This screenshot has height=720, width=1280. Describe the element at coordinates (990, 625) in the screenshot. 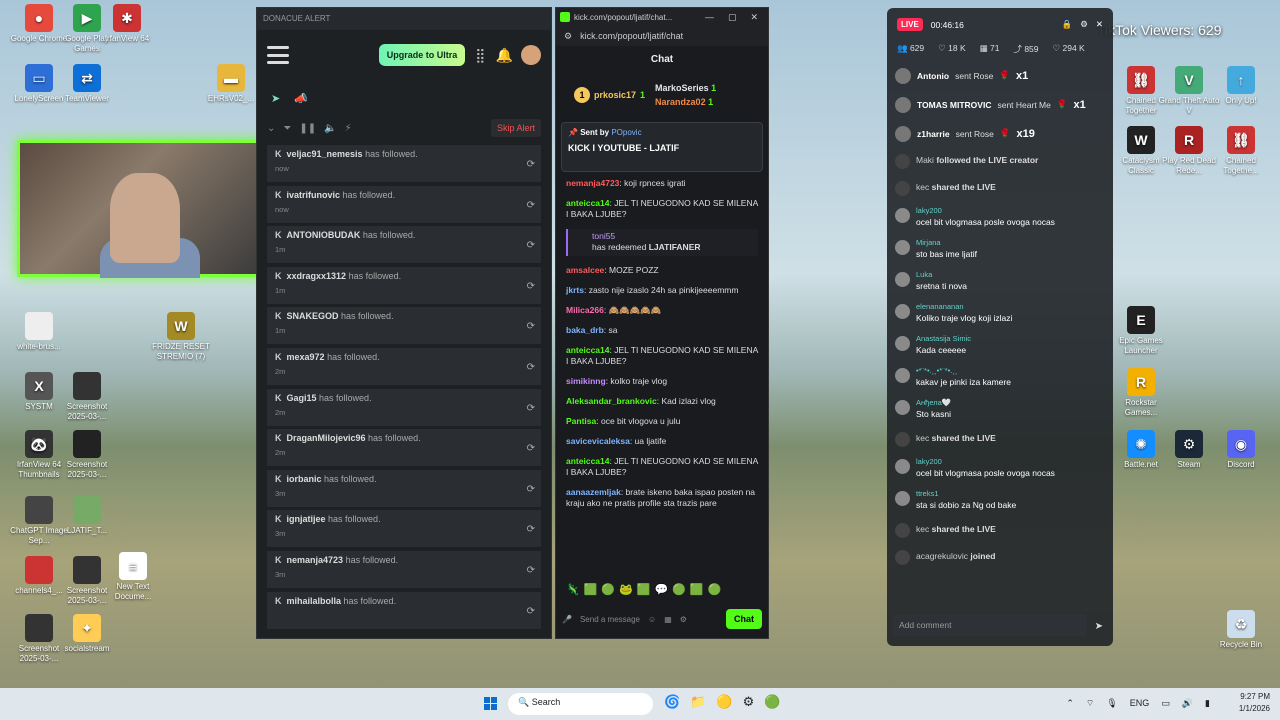

I see `comment-input: Add comment` at that location.